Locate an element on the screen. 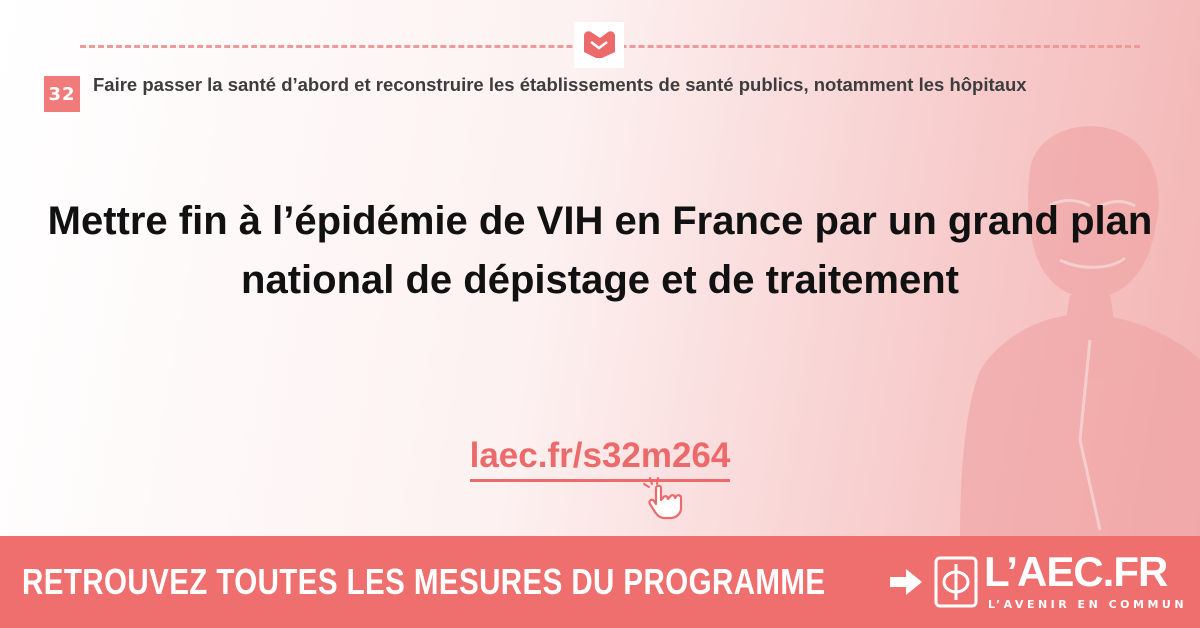  phi-logo-icon is located at coordinates (956, 582).